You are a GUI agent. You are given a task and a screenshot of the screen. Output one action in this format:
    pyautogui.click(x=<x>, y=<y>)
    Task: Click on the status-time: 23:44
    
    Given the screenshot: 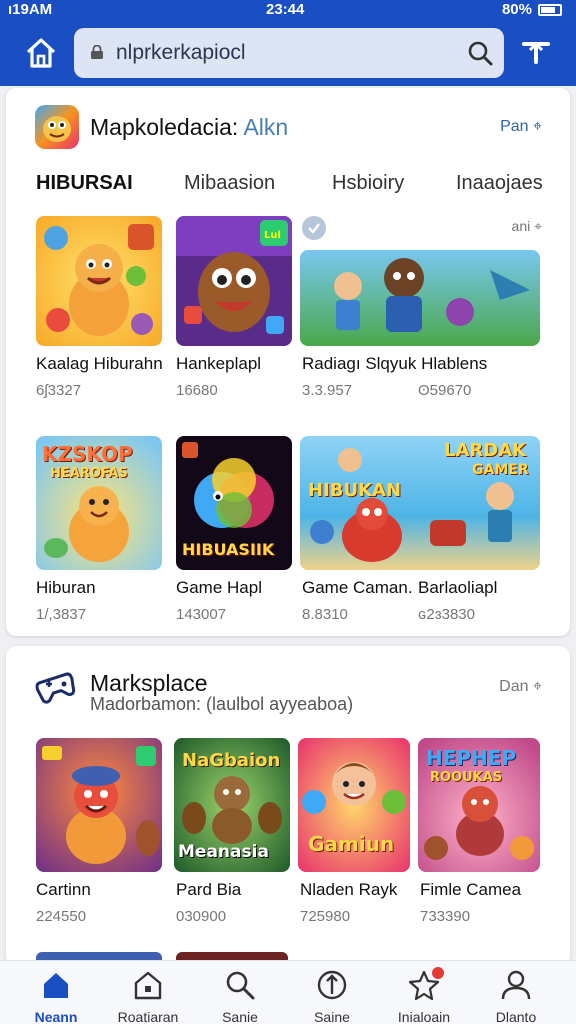 What is the action you would take?
    pyautogui.click(x=285, y=9)
    